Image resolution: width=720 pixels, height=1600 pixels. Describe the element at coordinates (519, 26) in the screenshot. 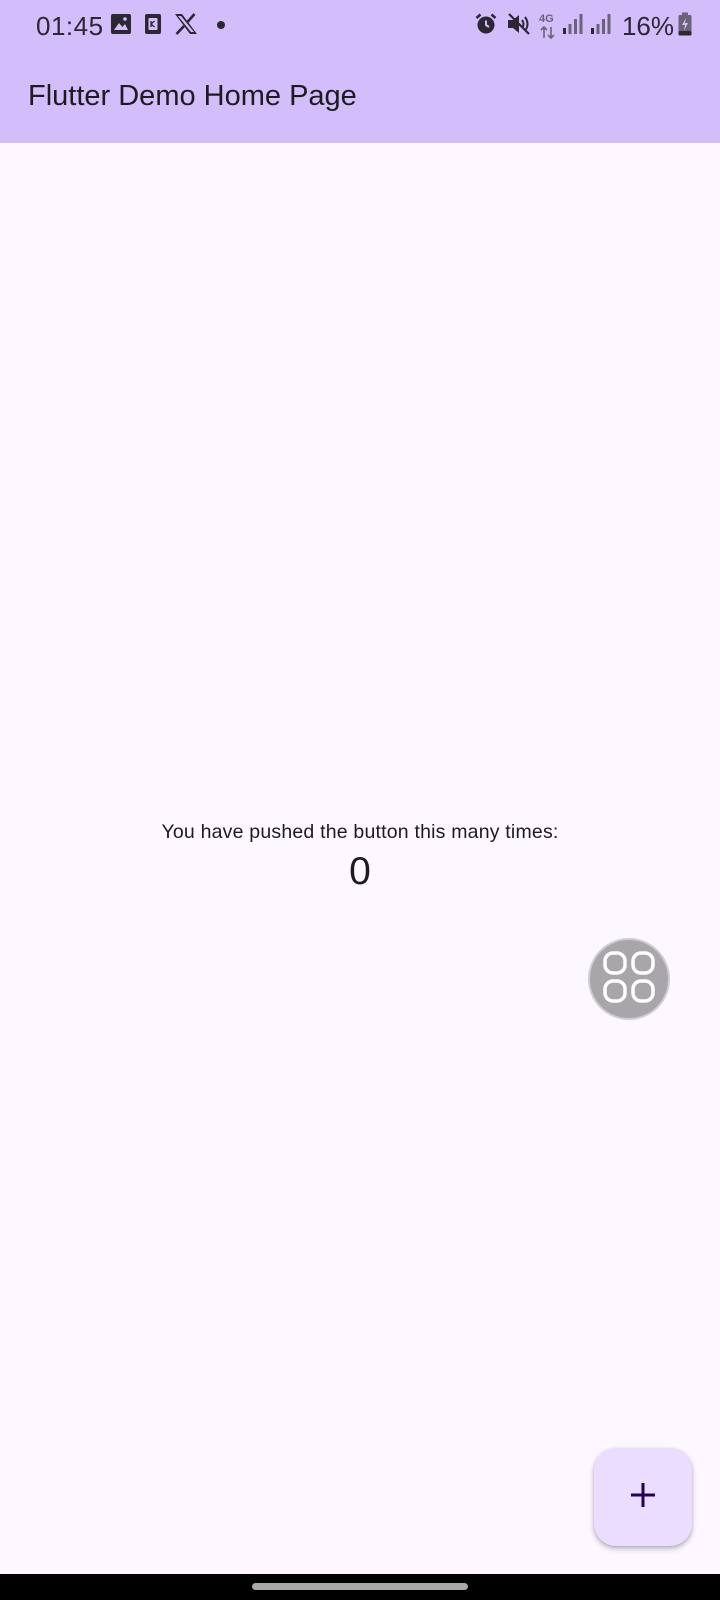

I see `muted-icon` at that location.